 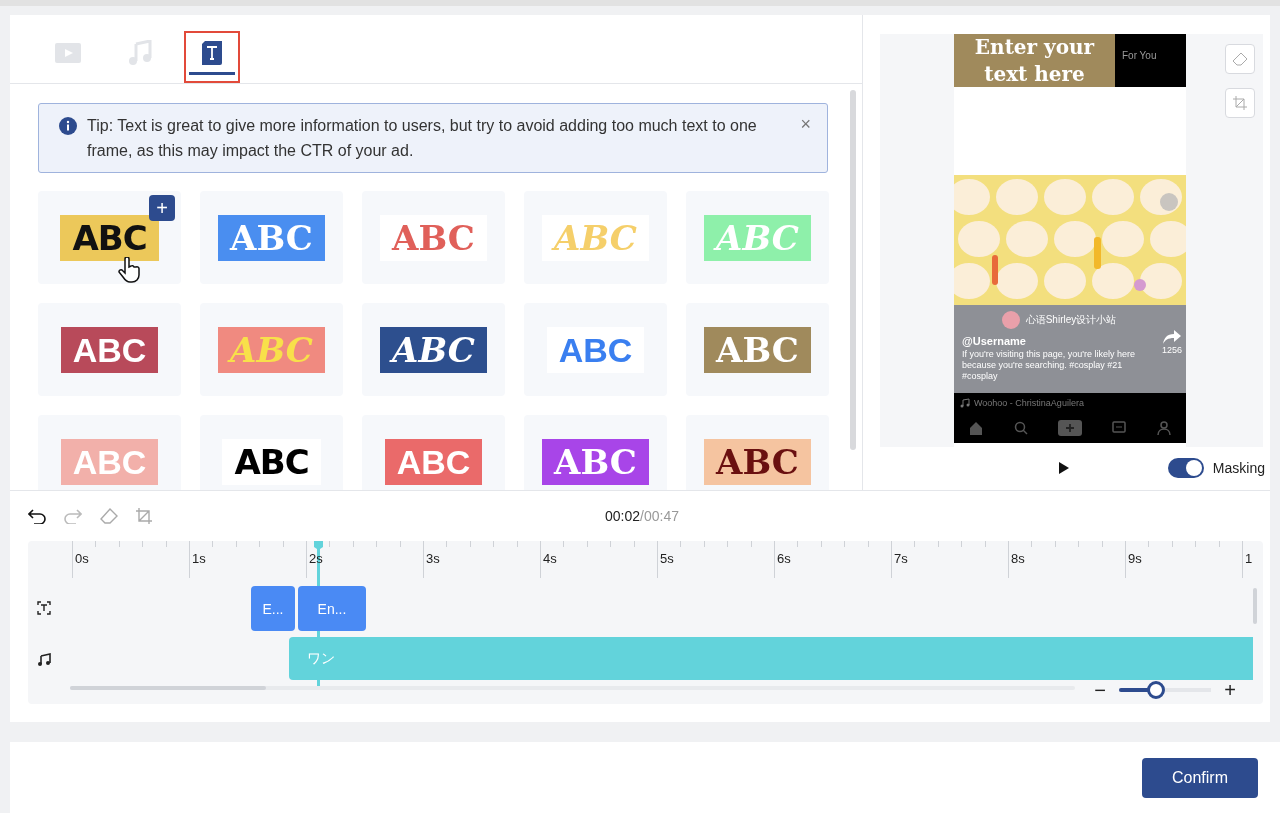 What do you see at coordinates (1049, 365) in the screenshot?
I see `caption: If you're visiting this page, you're likely here because you're searching. #cosplay #21 #cosplay` at bounding box center [1049, 365].